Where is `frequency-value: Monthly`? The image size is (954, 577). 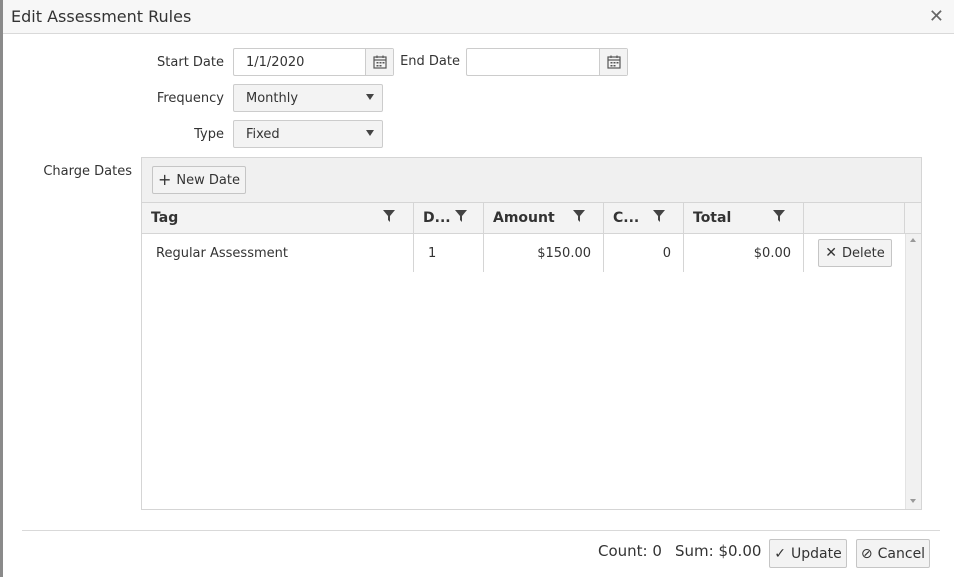 frequency-value: Monthly is located at coordinates (272, 98).